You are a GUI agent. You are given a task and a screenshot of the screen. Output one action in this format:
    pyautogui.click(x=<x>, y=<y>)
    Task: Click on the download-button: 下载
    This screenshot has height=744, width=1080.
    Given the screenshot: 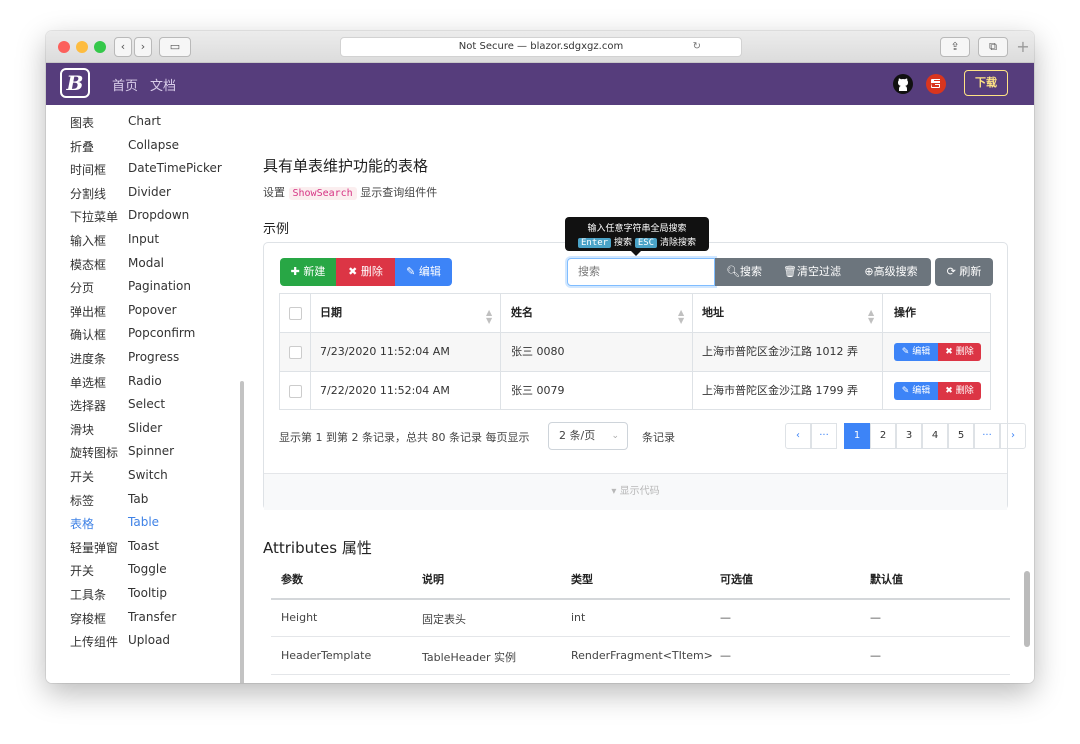 What is the action you would take?
    pyautogui.click(x=986, y=83)
    